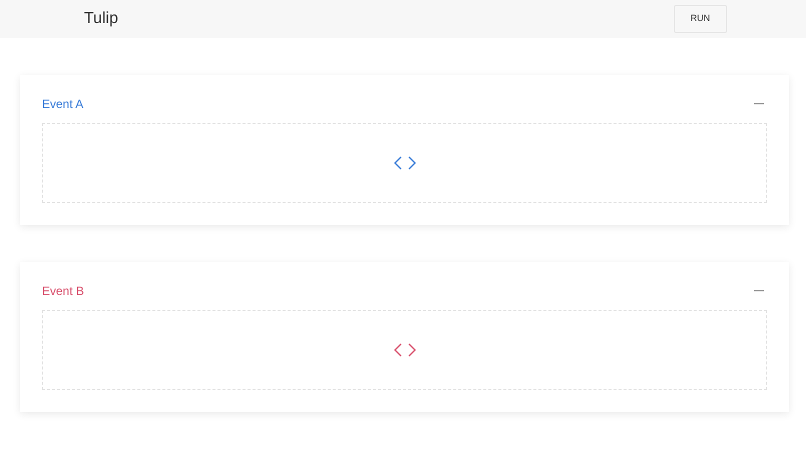 The width and height of the screenshot is (806, 456). Describe the element at coordinates (700, 19) in the screenshot. I see `run-button: RUN` at that location.